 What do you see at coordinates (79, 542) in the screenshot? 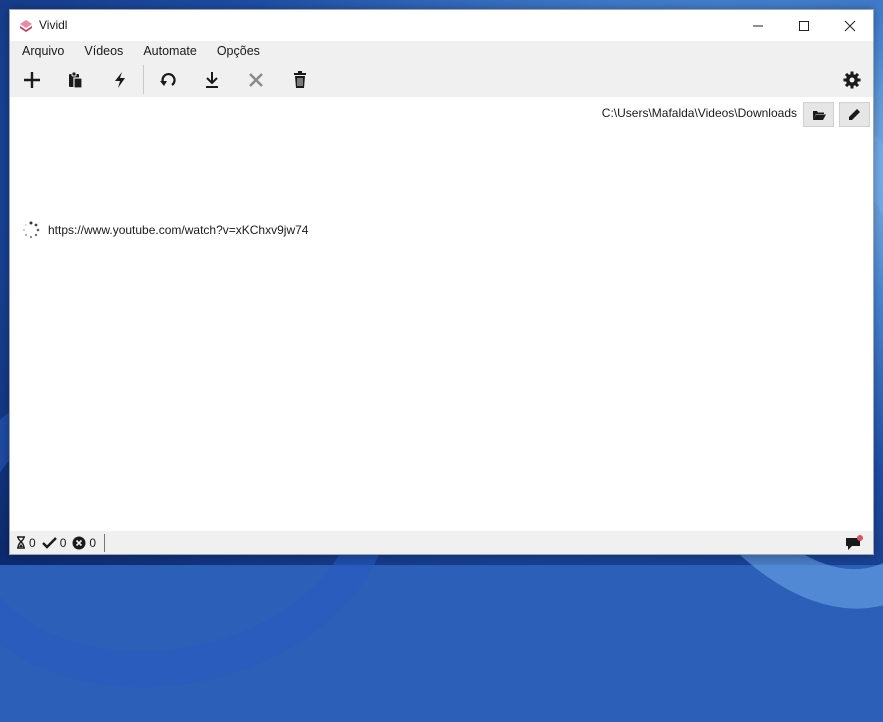
I see `error-circle-icon` at bounding box center [79, 542].